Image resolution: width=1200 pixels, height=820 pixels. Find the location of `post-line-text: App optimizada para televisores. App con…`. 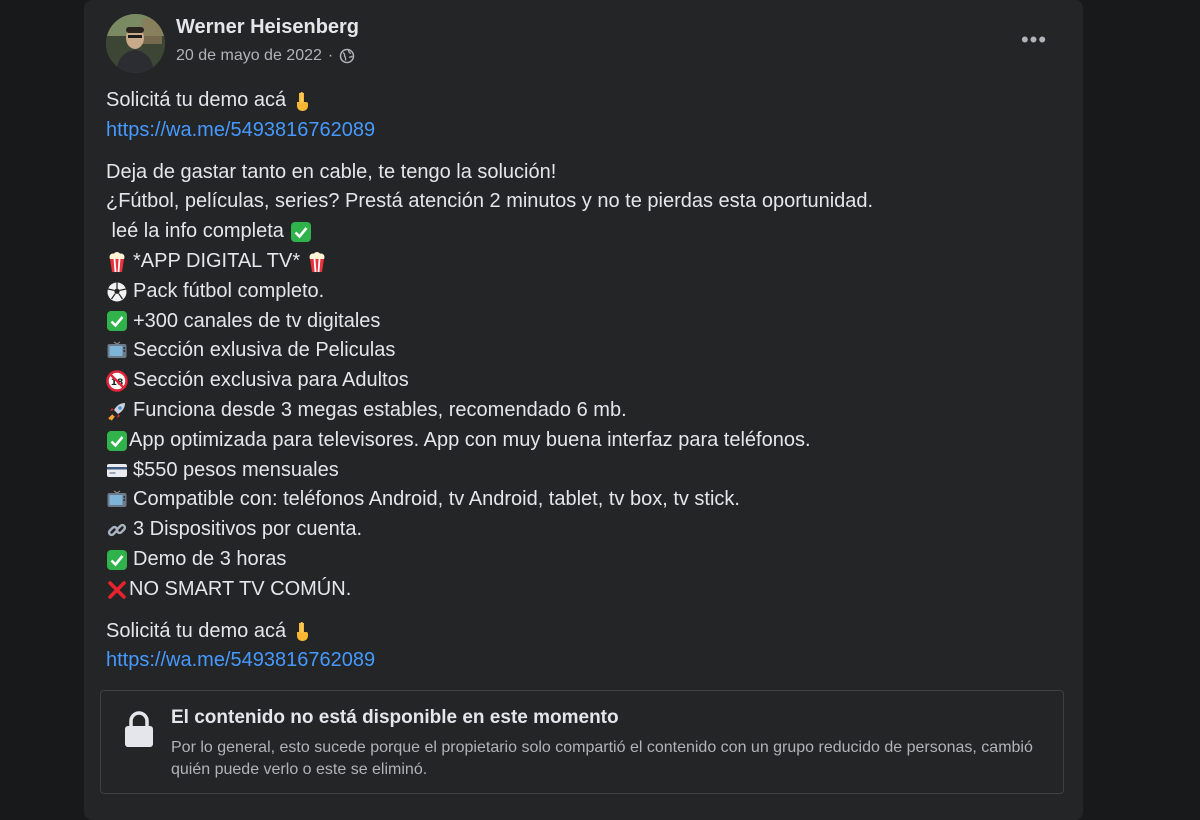

post-line-text: App optimizada para televisores. App con… is located at coordinates (470, 439).